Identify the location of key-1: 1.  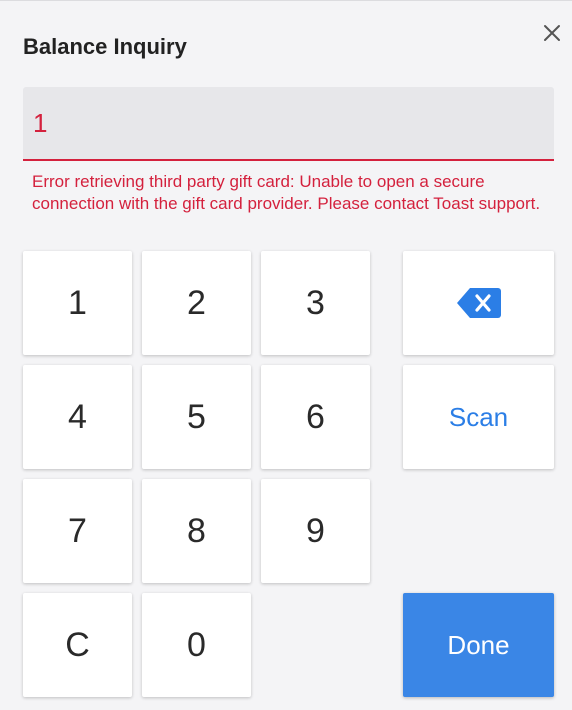
(77, 303).